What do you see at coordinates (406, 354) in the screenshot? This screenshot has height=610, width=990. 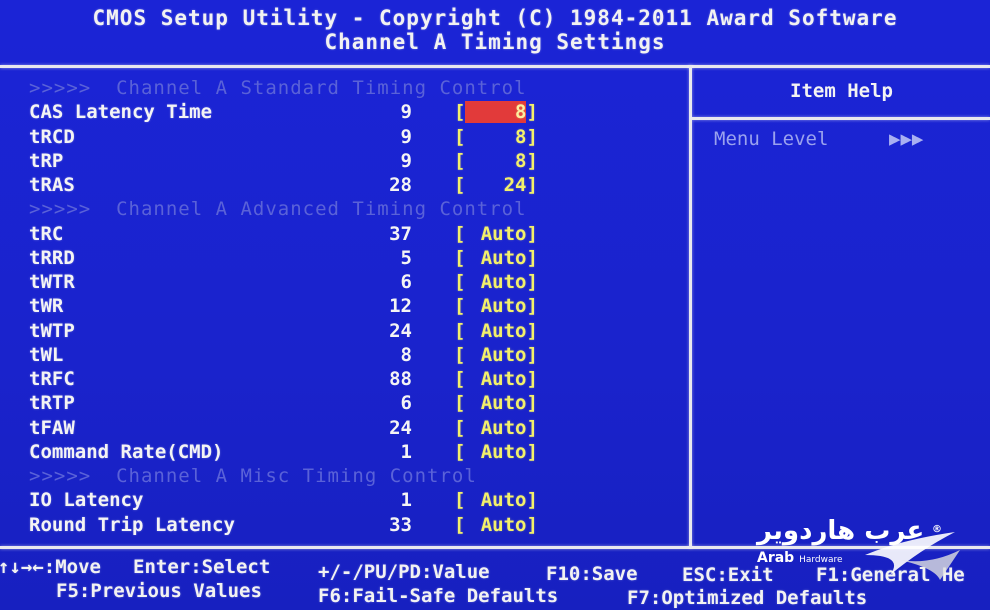 I see `current-value: 8` at bounding box center [406, 354].